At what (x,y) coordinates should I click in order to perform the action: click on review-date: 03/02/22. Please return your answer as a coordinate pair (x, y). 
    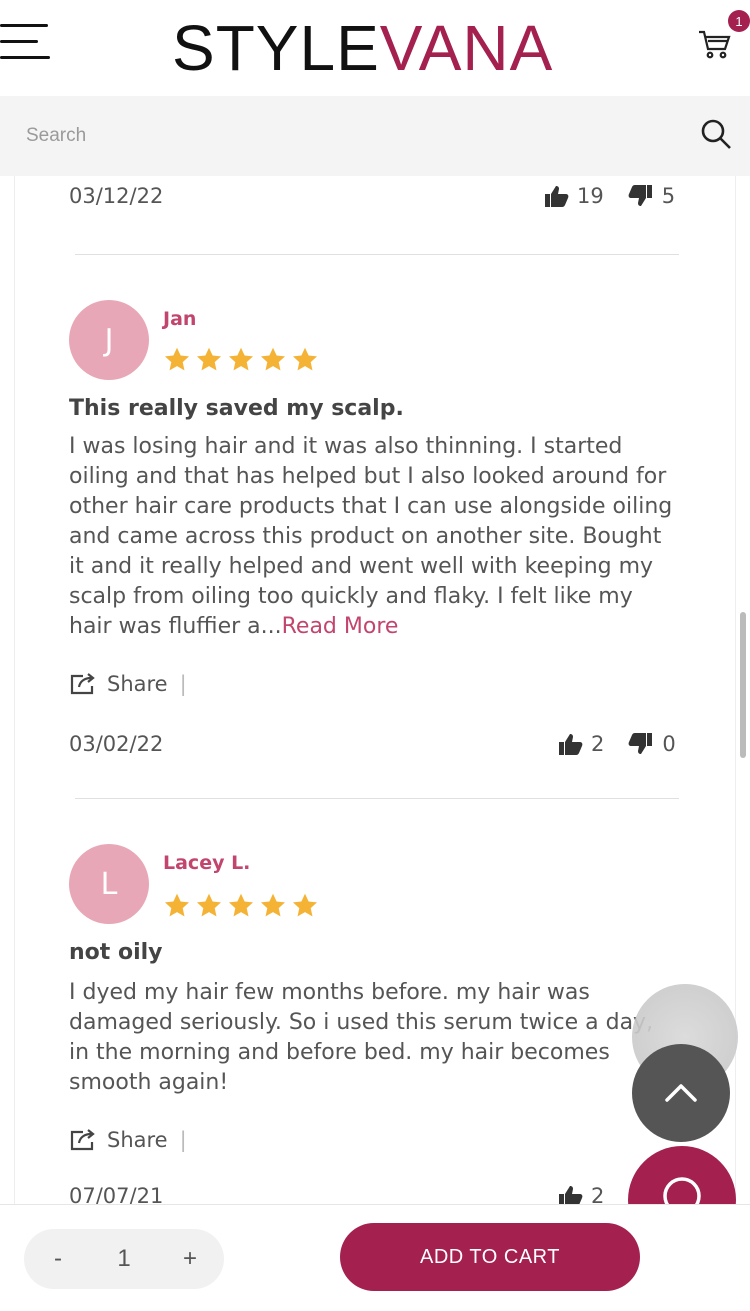
    Looking at the image, I should click on (116, 744).